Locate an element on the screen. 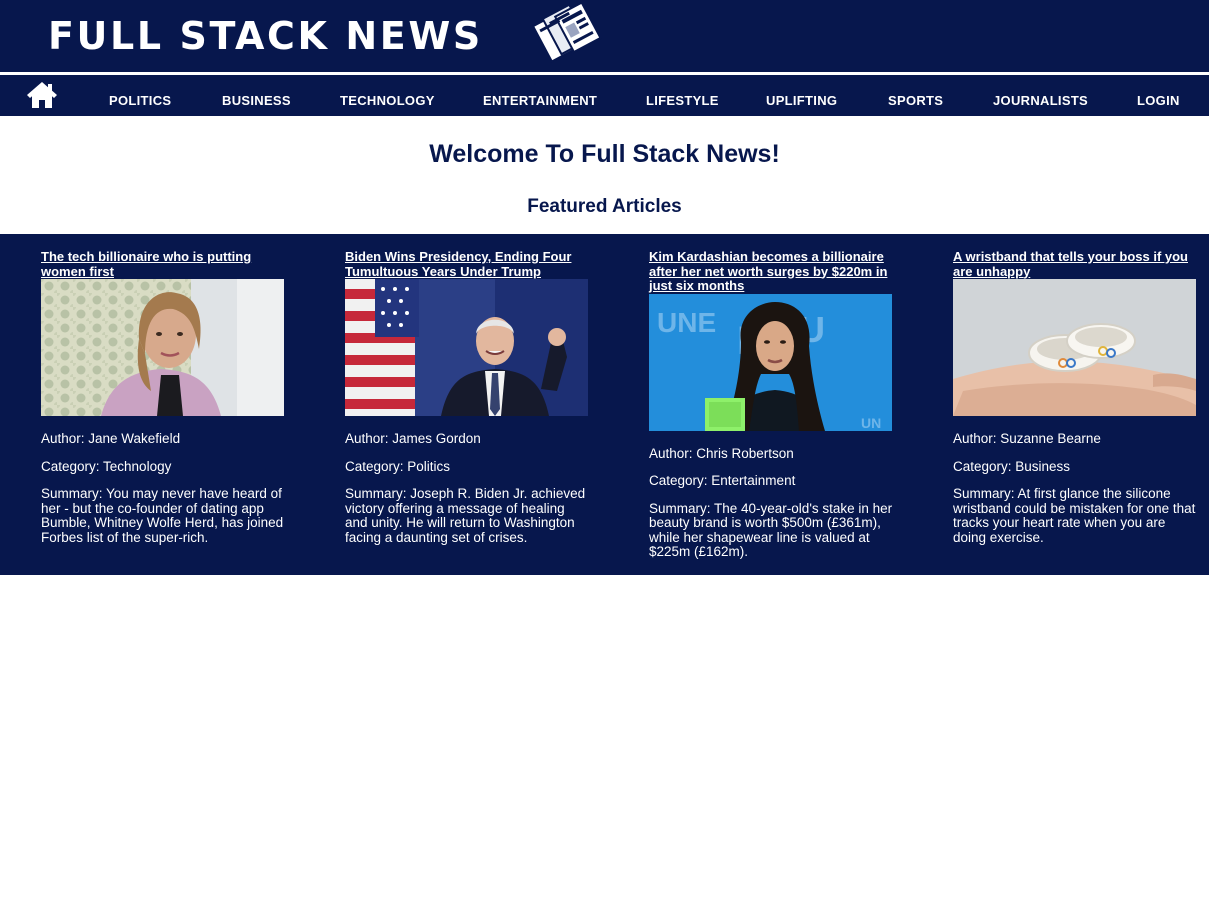 The width and height of the screenshot is (1209, 923). nav-item-politics: POLITICS is located at coordinates (140, 100).